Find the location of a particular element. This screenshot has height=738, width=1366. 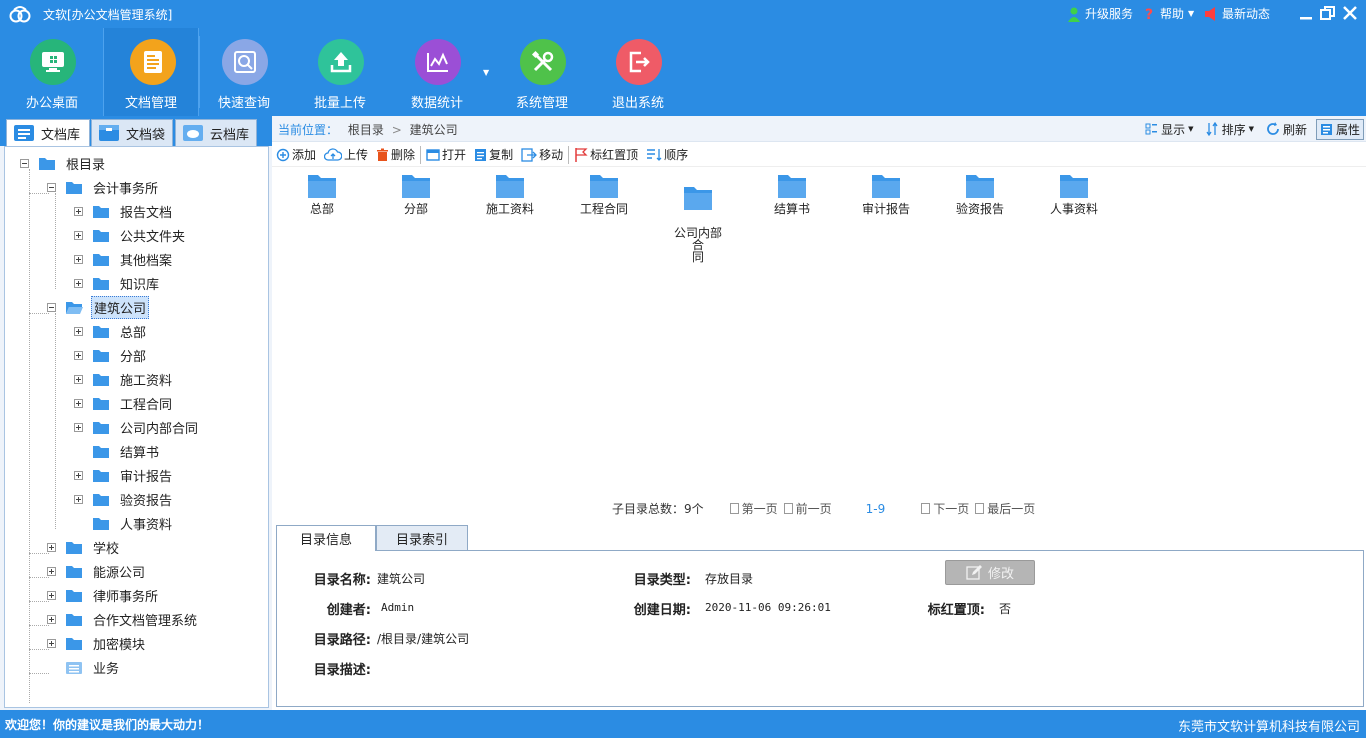

upgrade-link: 升级服务 is located at coordinates (1099, 13).